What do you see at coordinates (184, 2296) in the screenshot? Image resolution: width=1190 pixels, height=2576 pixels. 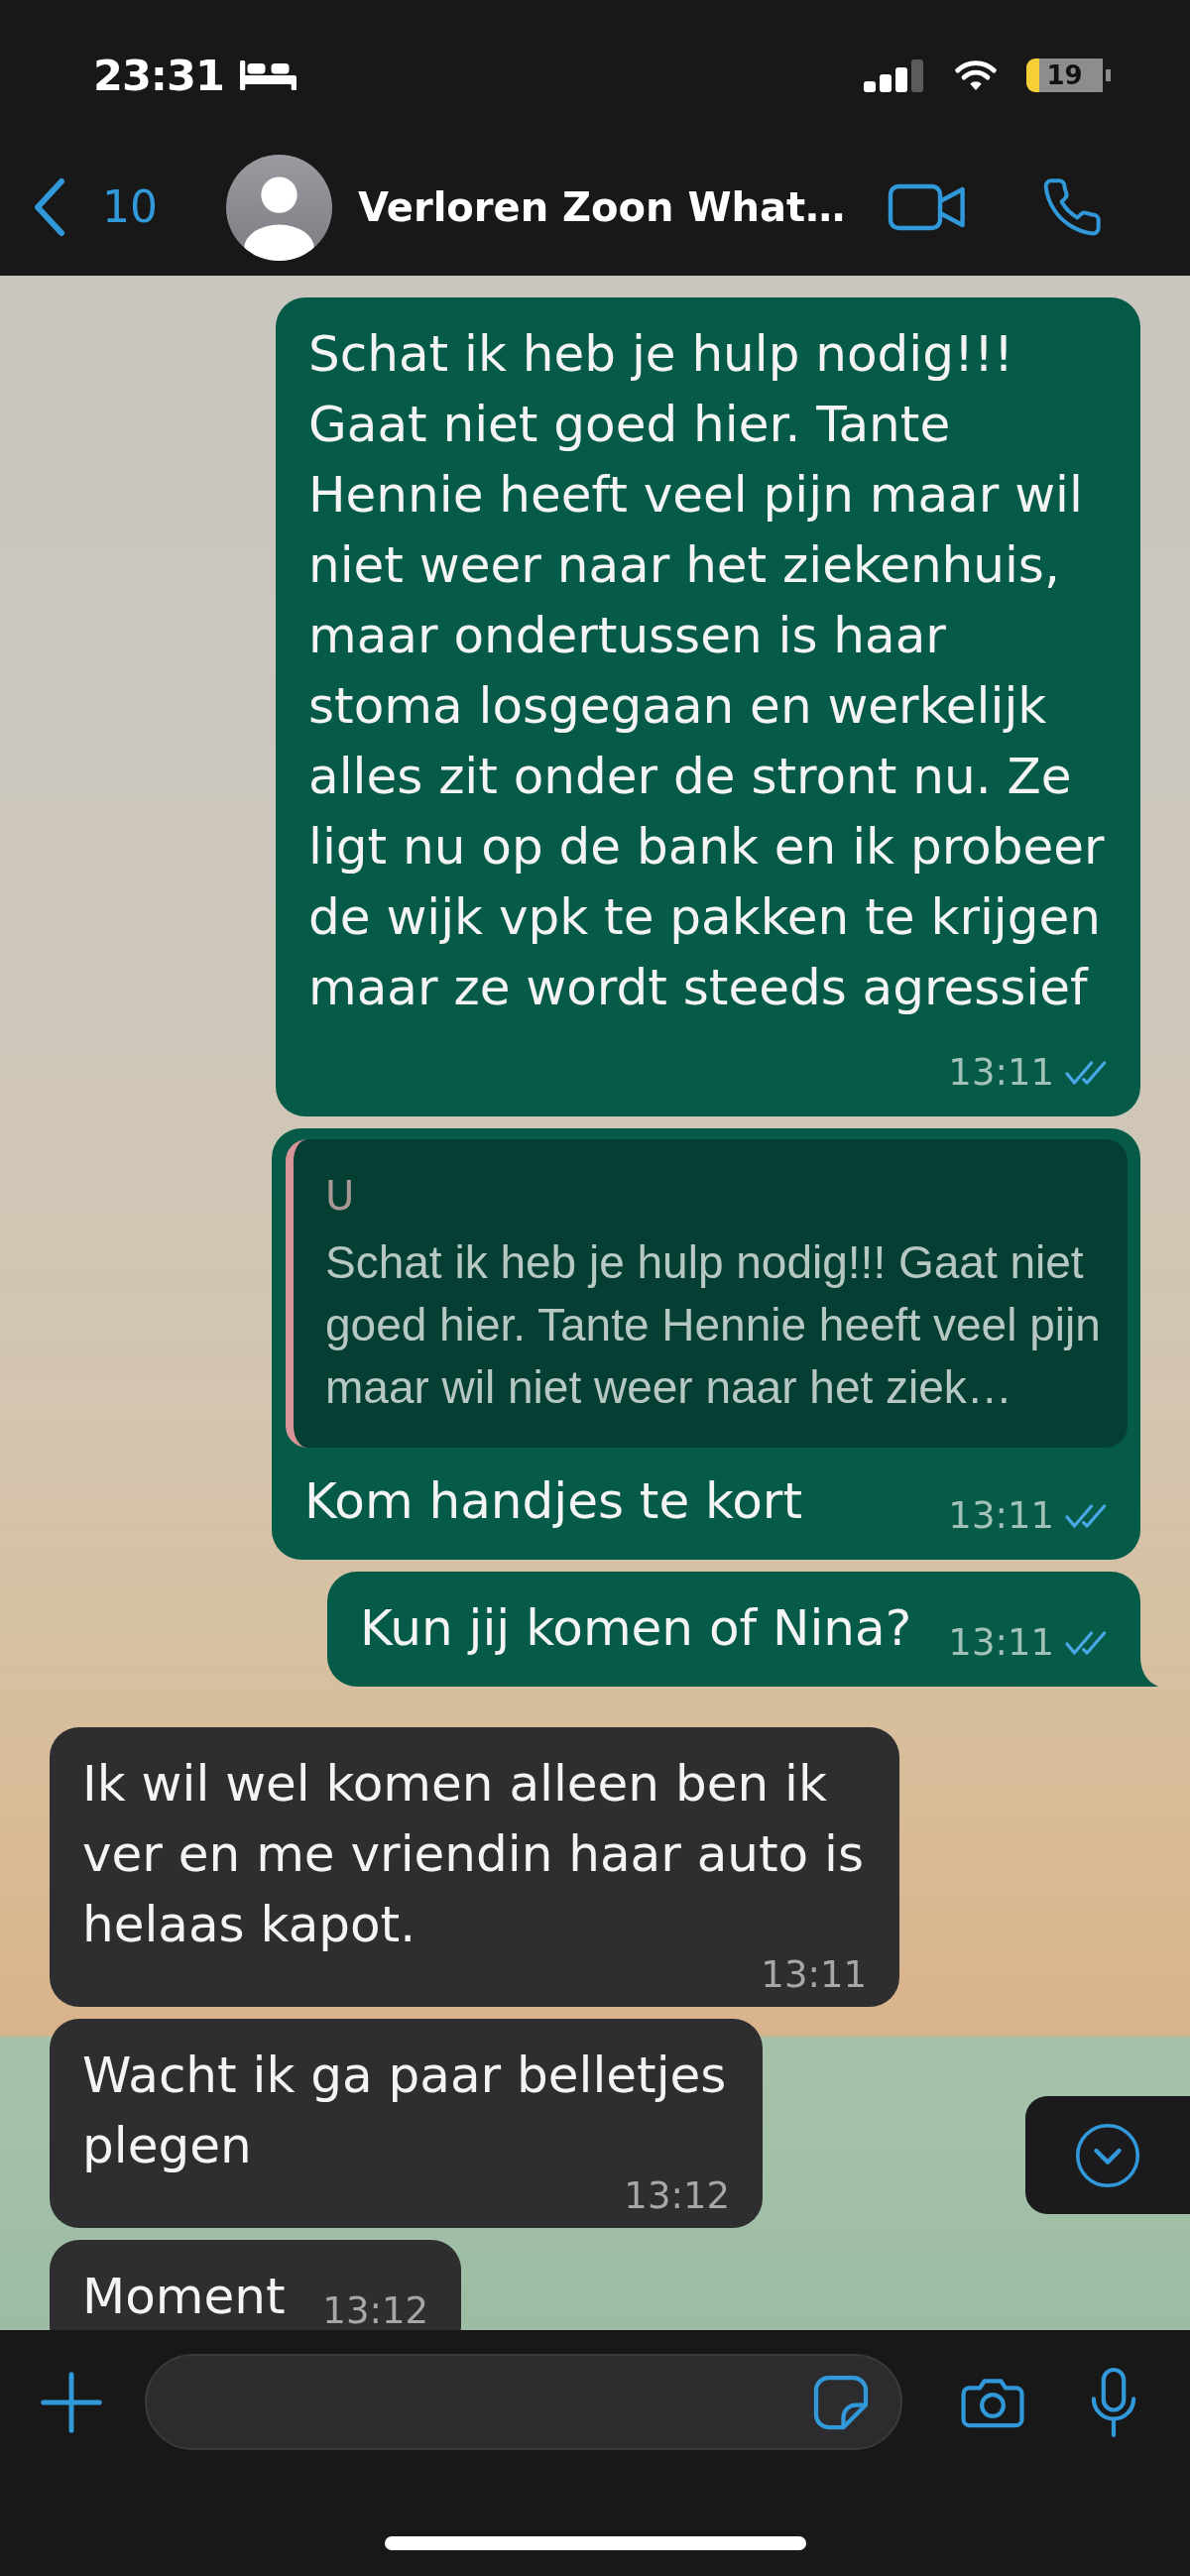 I see `message-text: Moment` at bounding box center [184, 2296].